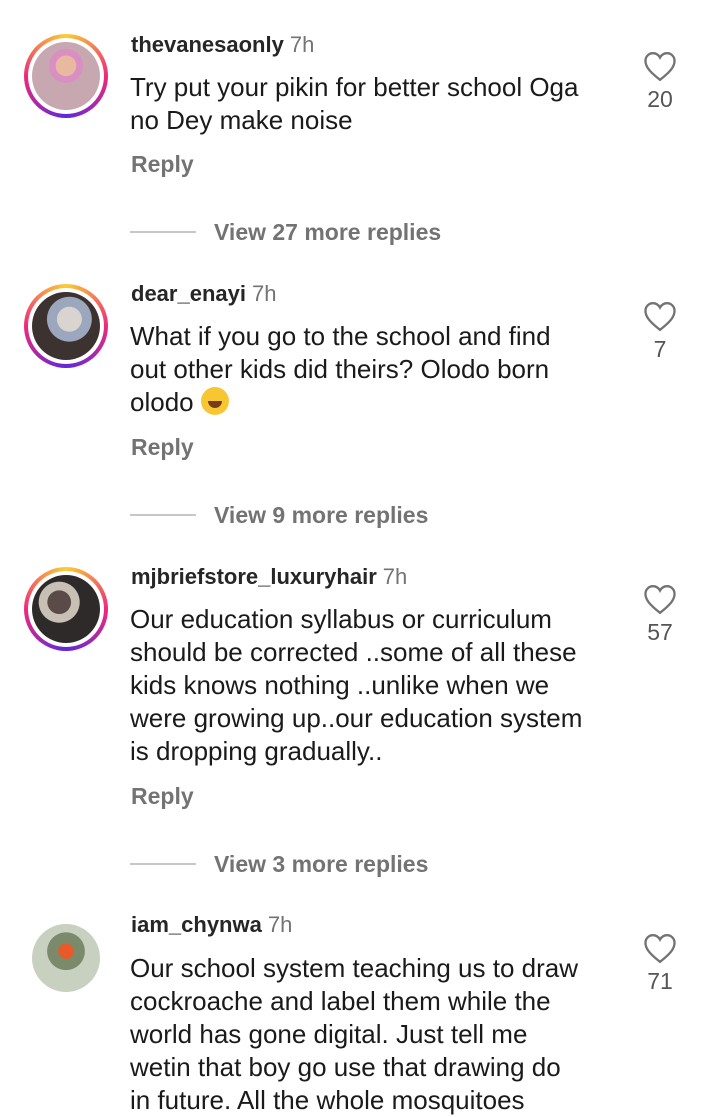 Image resolution: width=720 pixels, height=1117 pixels. I want to click on comment-username: thevanesaonly 7h, so click(222, 45).